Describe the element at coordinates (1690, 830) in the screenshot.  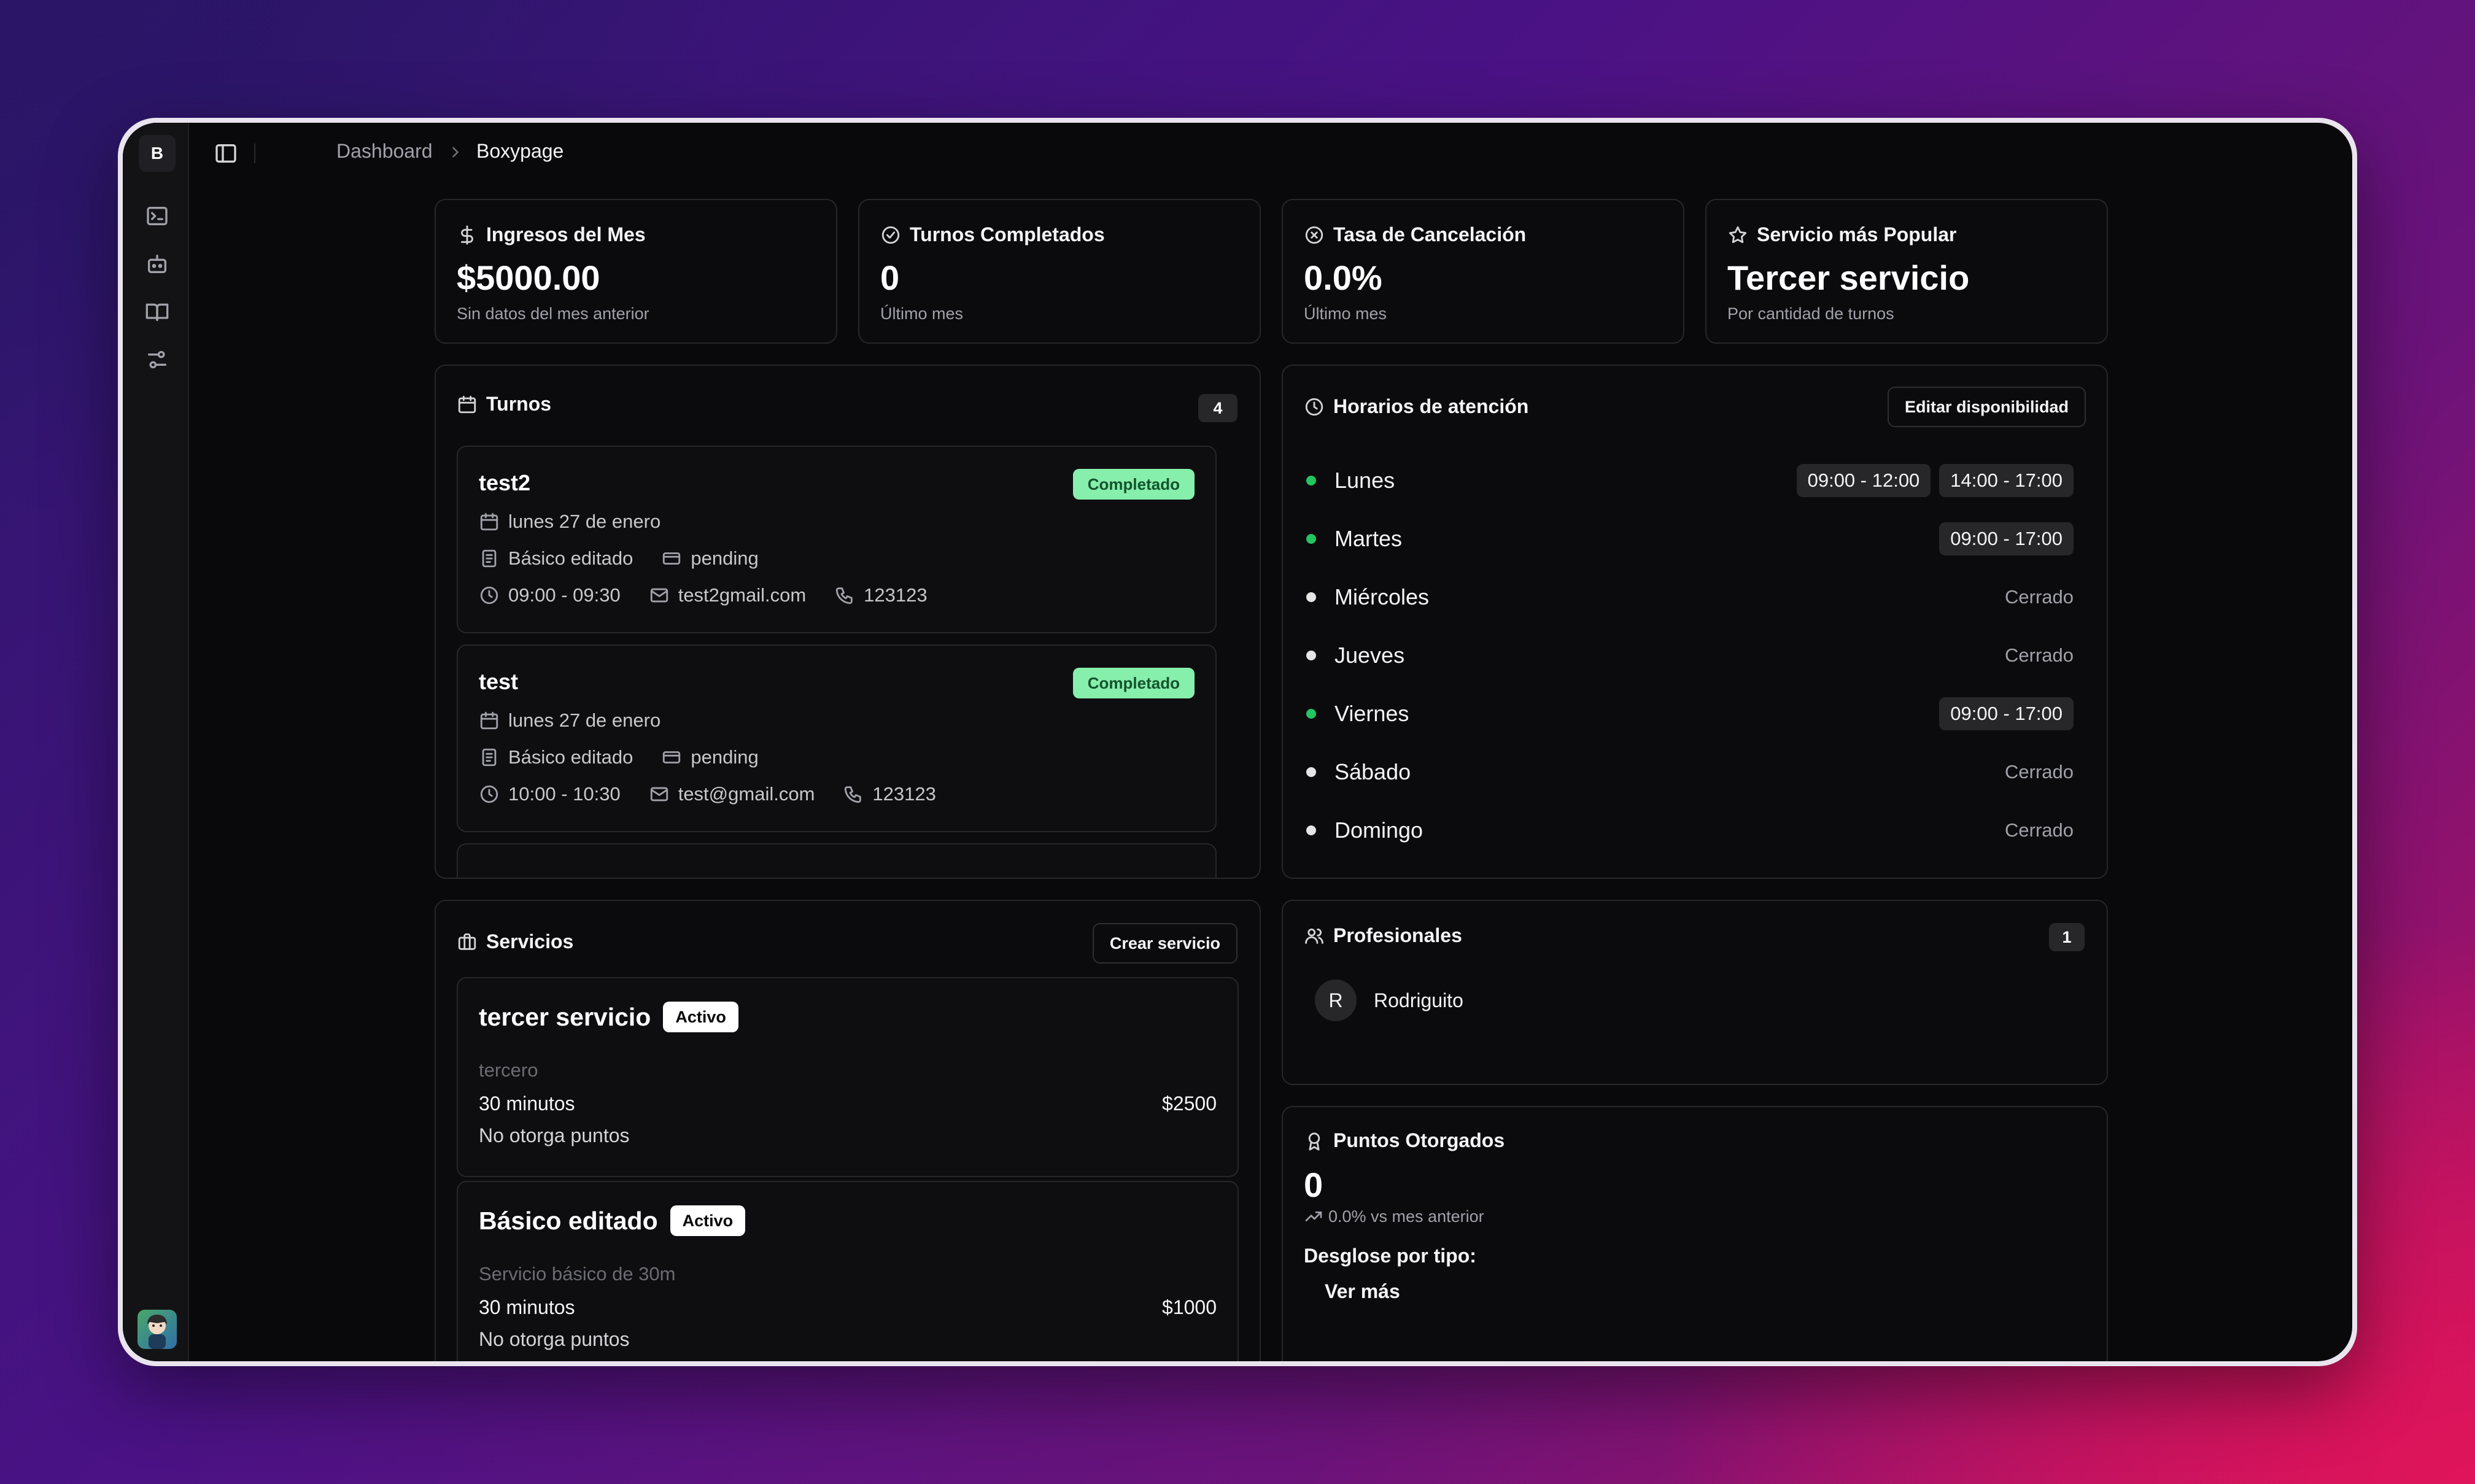
I see `day-row-domingo: Domingo Cerrado` at that location.